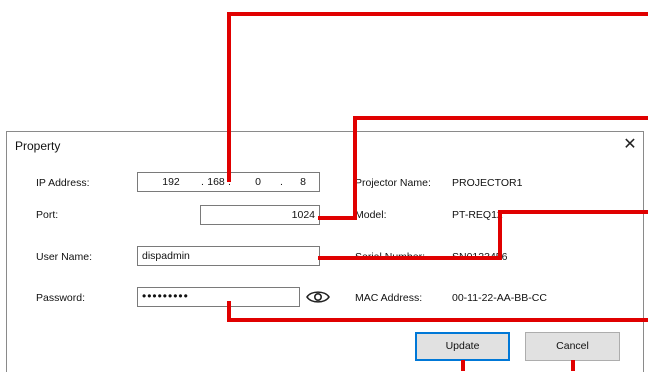  Describe the element at coordinates (477, 215) in the screenshot. I see `model-value: PT-REQ12` at that location.